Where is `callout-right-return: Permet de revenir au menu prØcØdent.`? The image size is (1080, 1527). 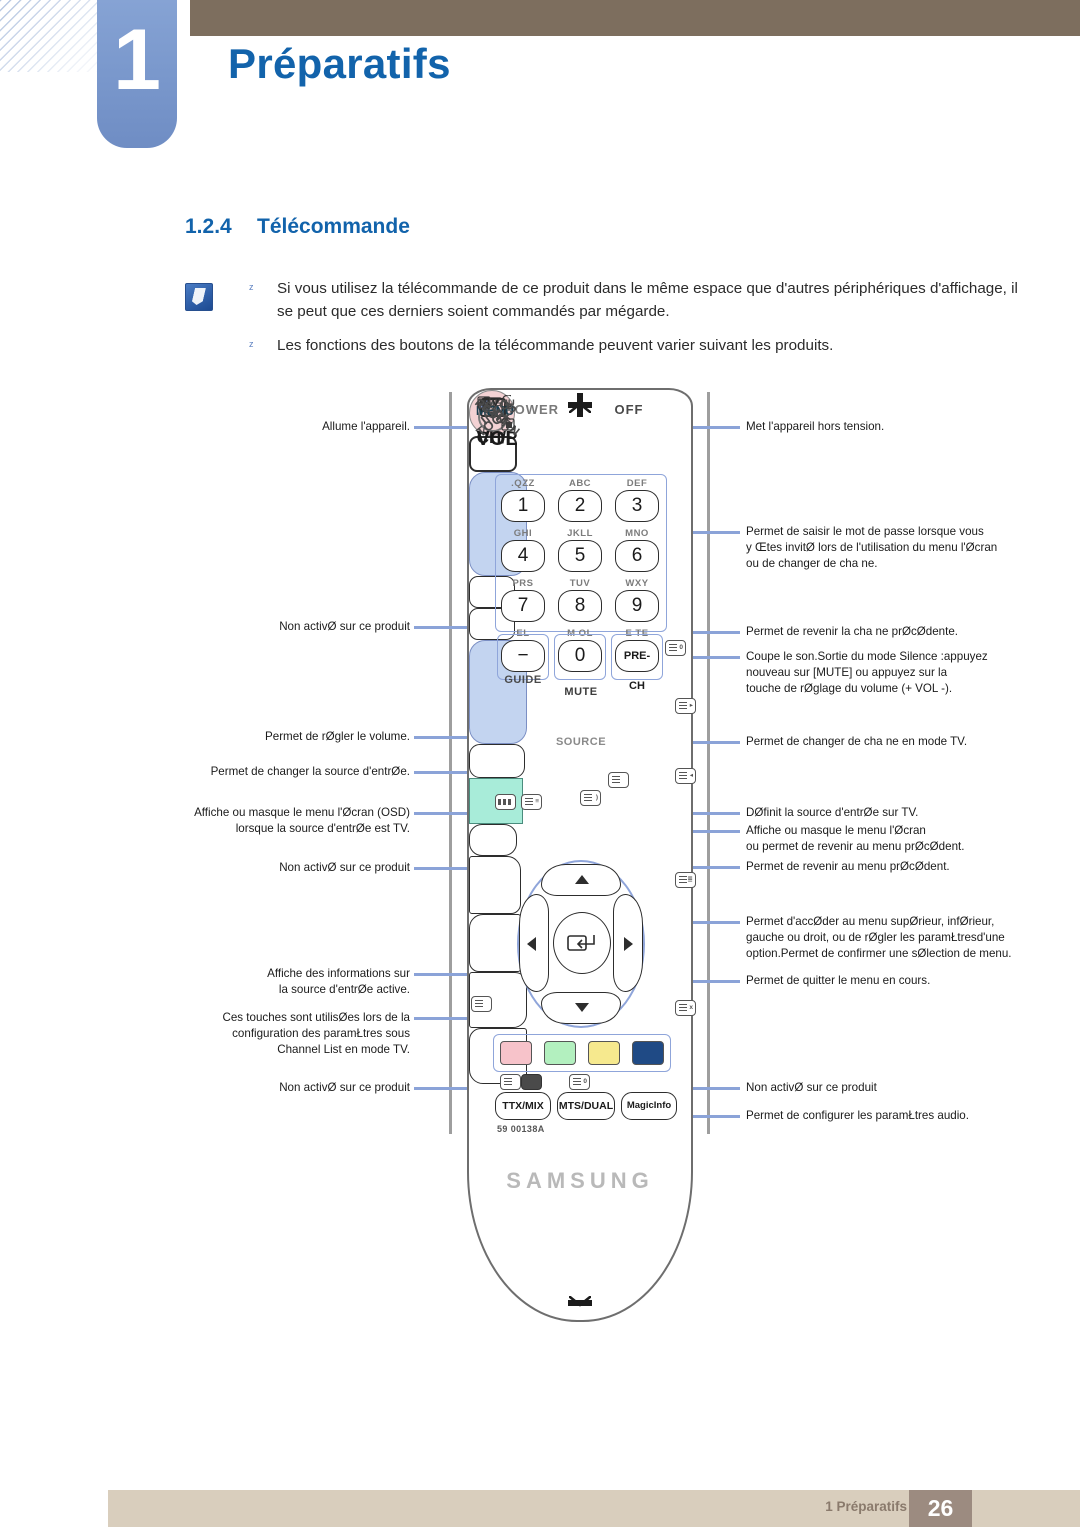 callout-right-return: Permet de revenir au menu prØcØdent. is located at coordinates (848, 866).